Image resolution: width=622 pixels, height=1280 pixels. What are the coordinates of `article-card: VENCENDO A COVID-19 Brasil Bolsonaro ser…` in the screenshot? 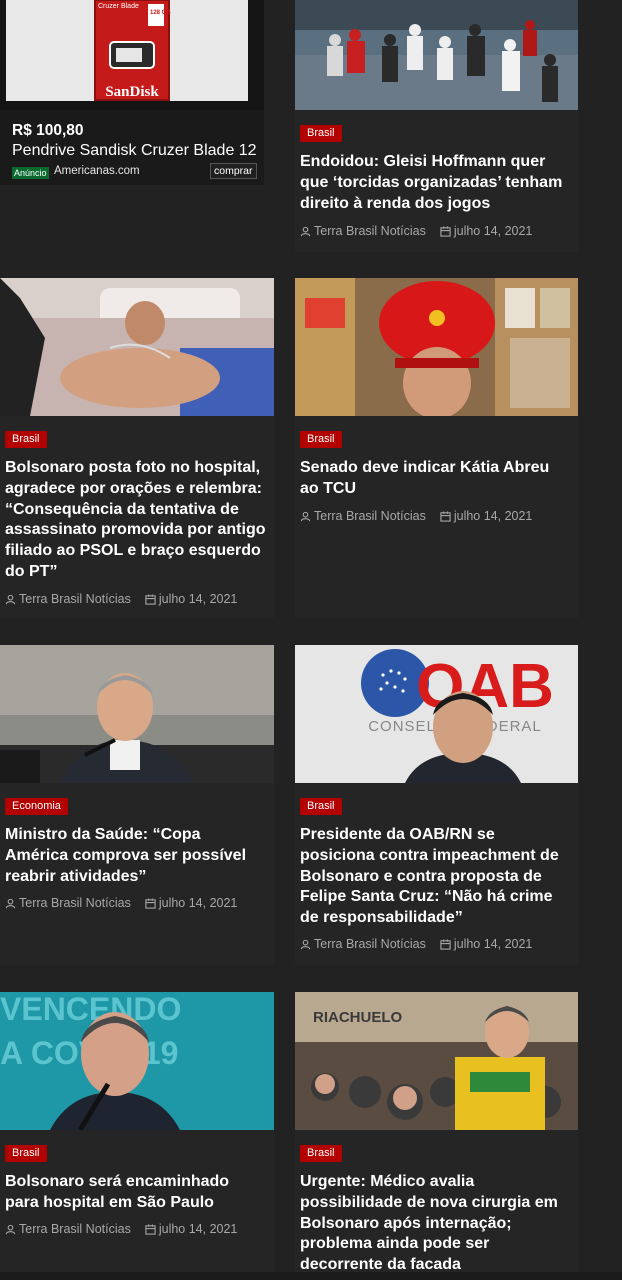 It's located at (137, 1132).